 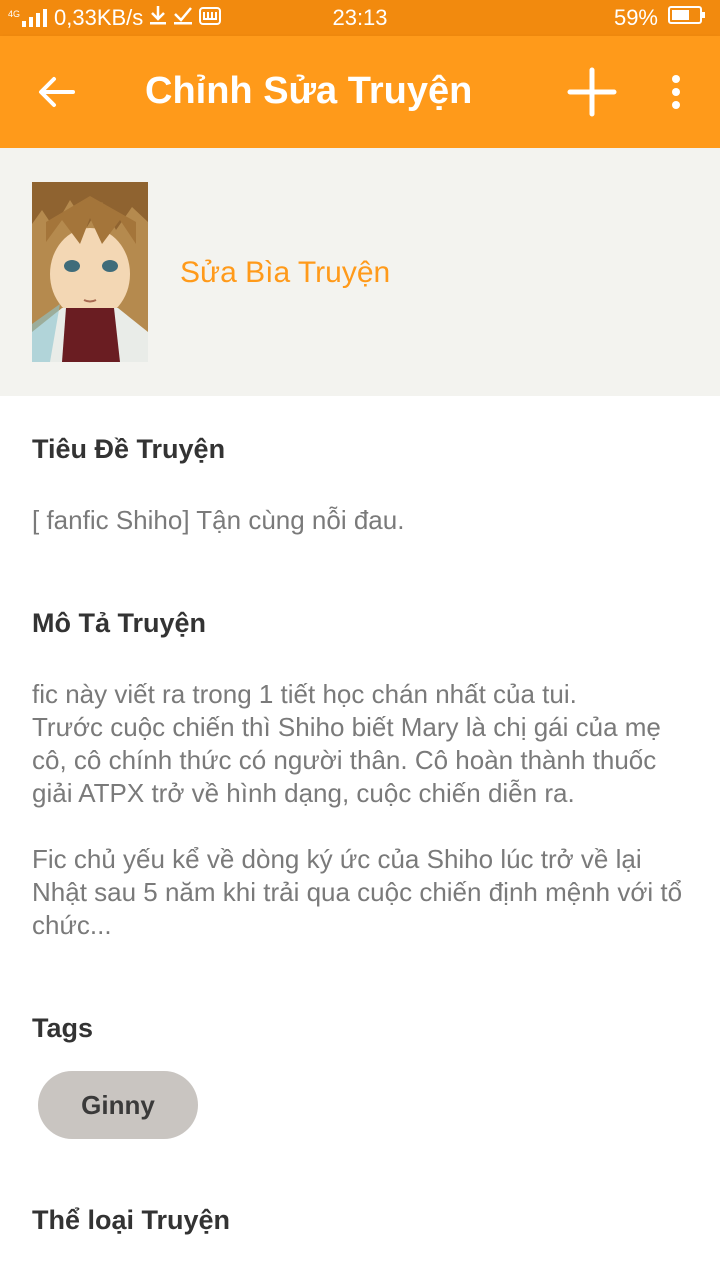 What do you see at coordinates (285, 273) in the screenshot?
I see `edit-cover-link: Sửa Bìa Truyện` at bounding box center [285, 273].